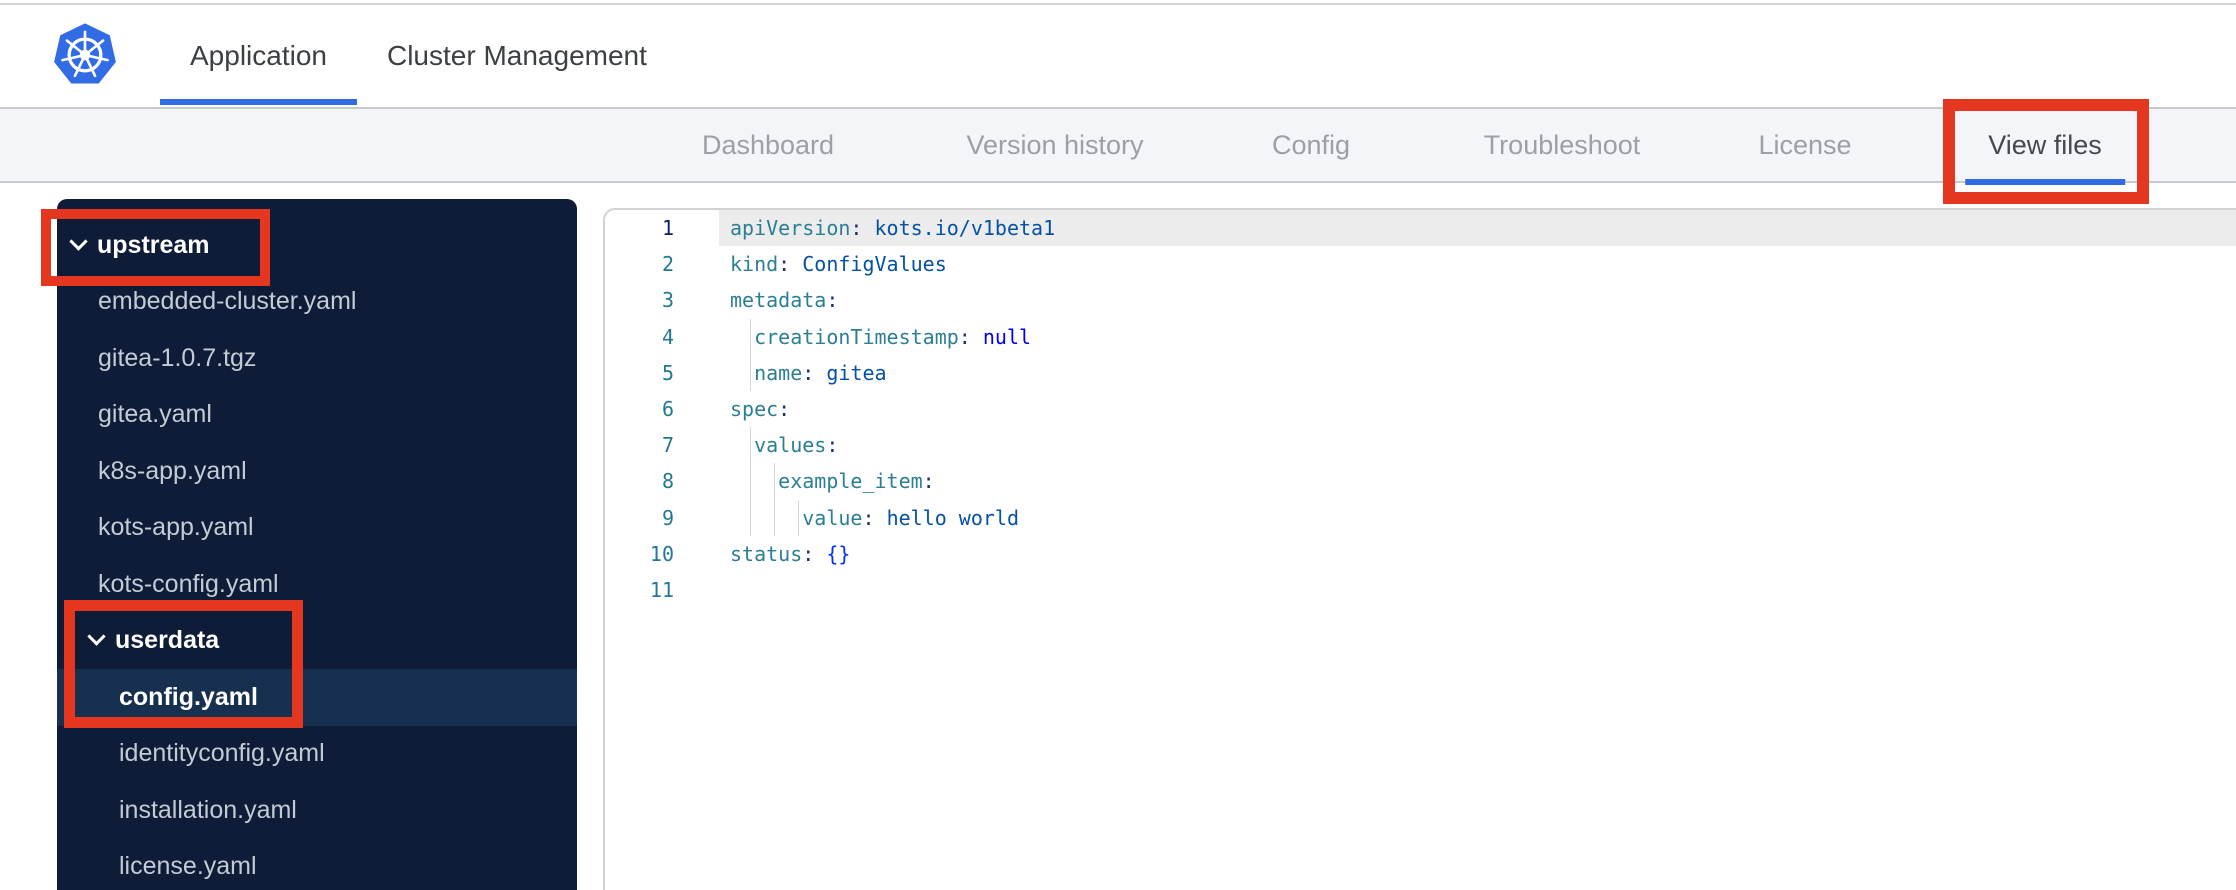 The image size is (2236, 890). Describe the element at coordinates (227, 301) in the screenshot. I see `tree-item-label: embedded-cluster.yaml` at that location.